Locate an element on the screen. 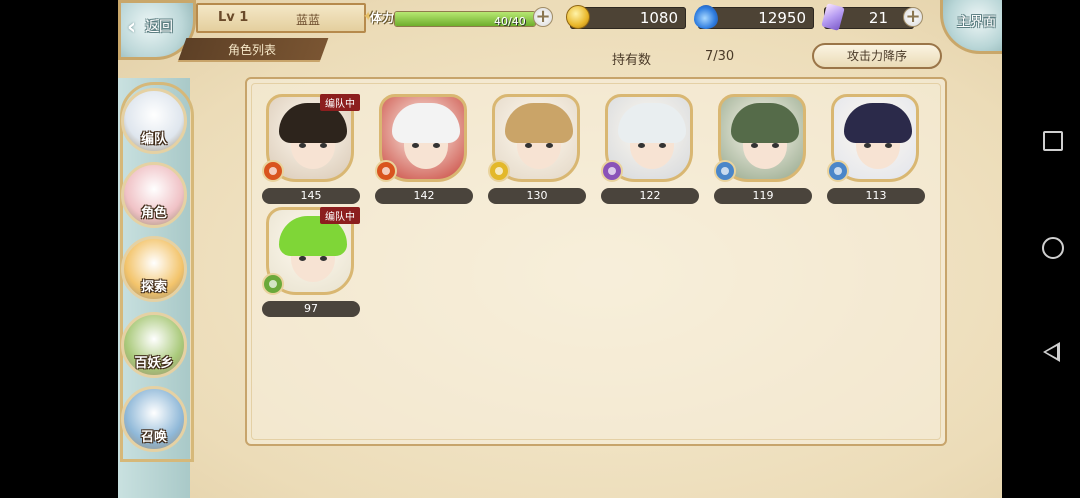 The height and width of the screenshot is (498, 1080). gold-value: 1080 is located at coordinates (658, 18).